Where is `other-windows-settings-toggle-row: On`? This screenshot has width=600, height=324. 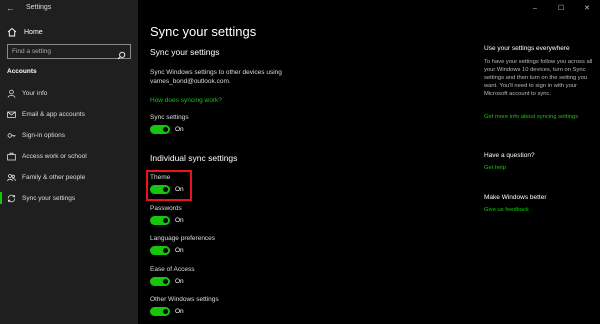 other-windows-settings-toggle-row: On is located at coordinates (167, 311).